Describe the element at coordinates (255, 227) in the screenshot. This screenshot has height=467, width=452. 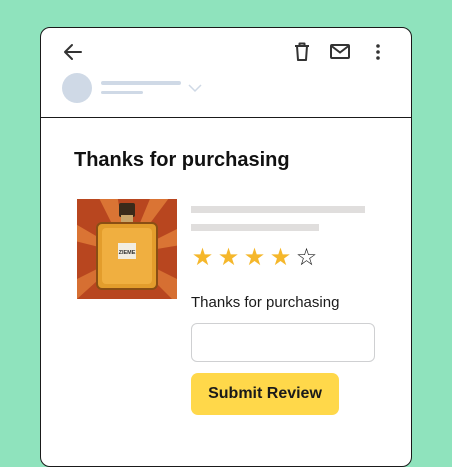
I see `product-description-placeholder` at that location.